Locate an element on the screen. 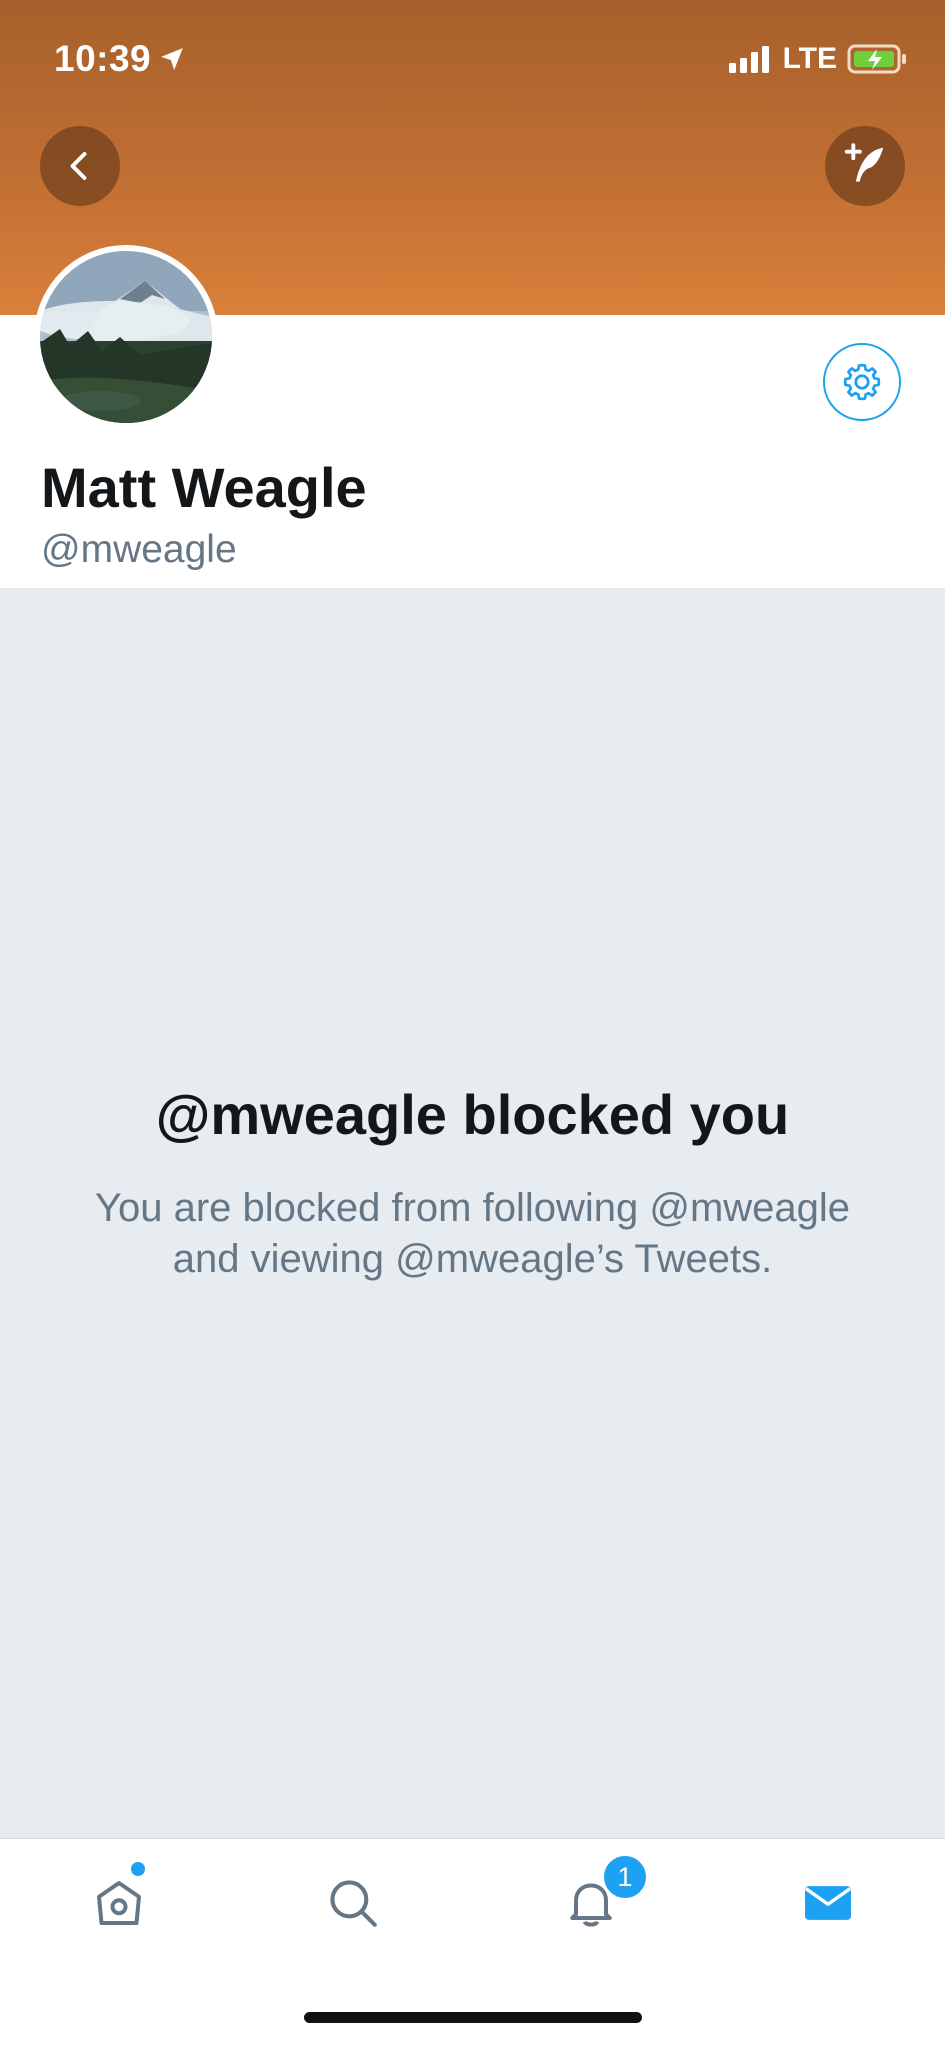  time-text: 10:39 is located at coordinates (103, 58).